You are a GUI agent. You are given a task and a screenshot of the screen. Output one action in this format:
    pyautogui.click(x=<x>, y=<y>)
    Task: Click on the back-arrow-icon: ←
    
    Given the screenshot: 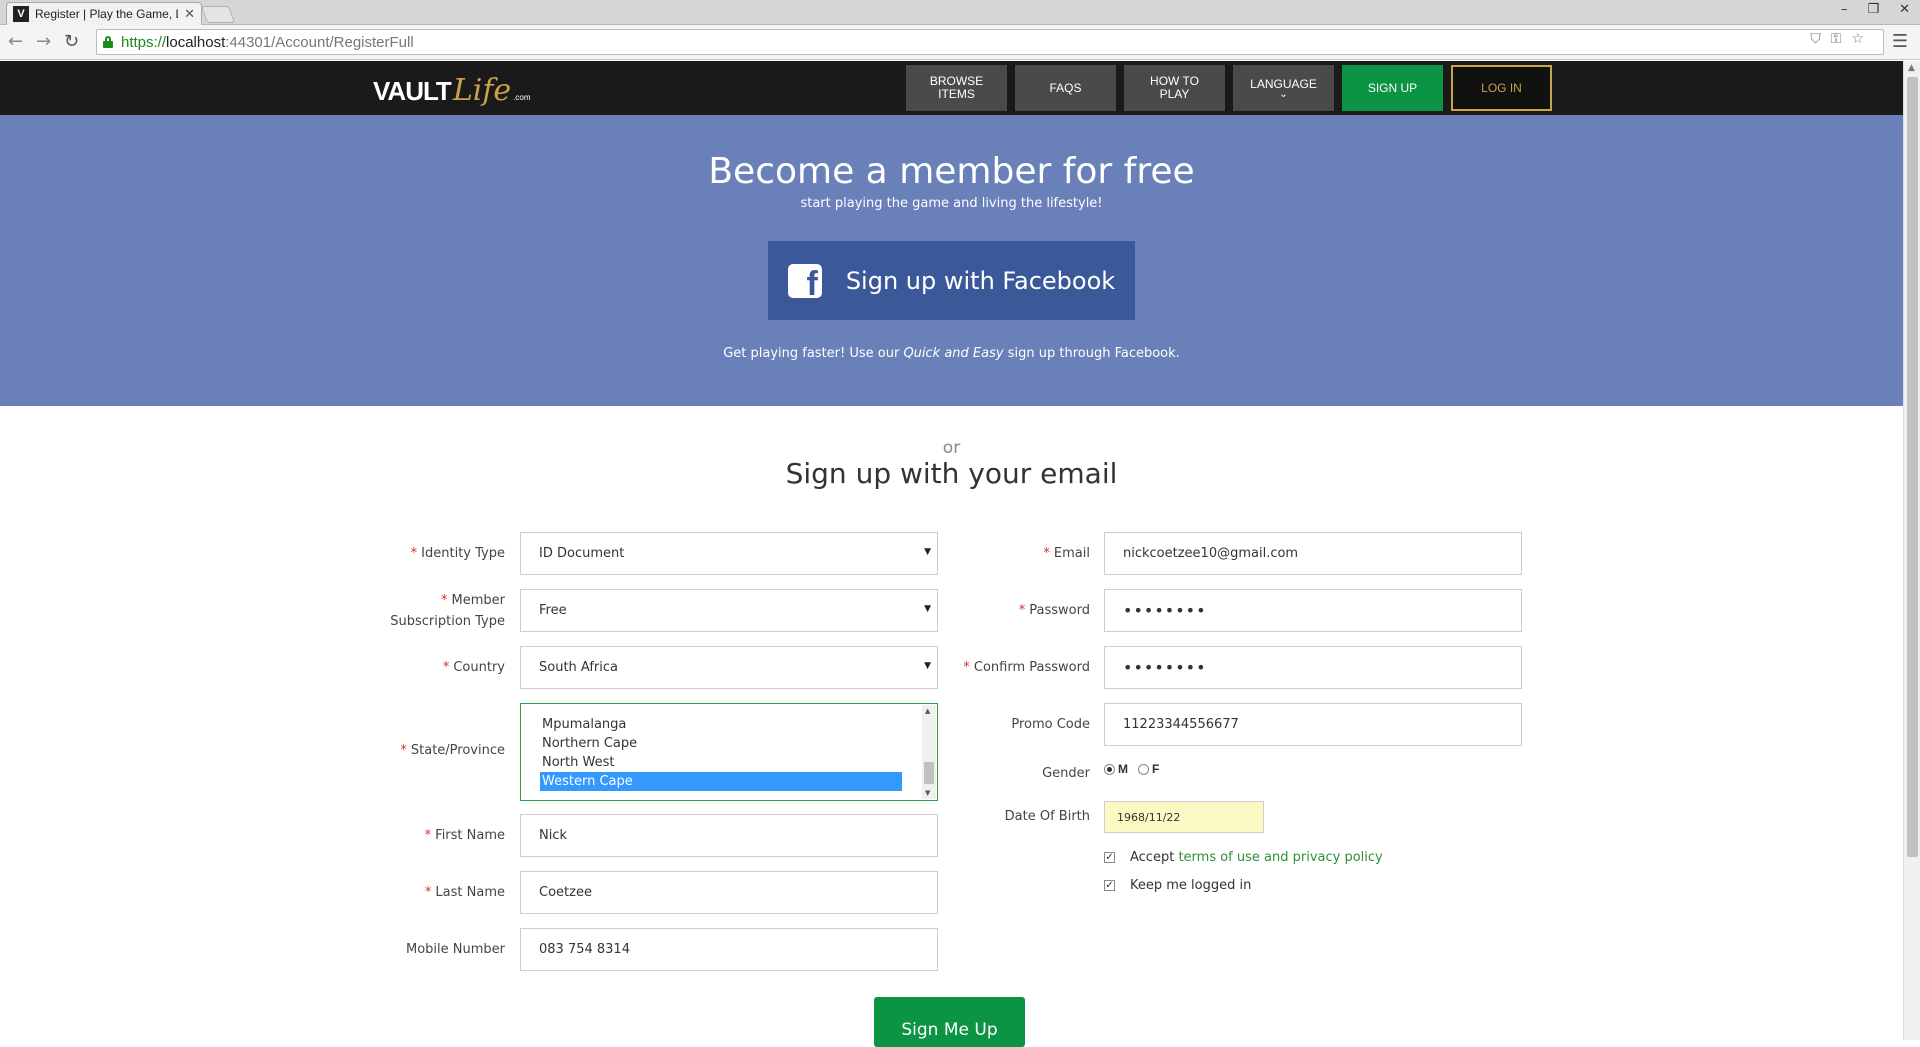 What is the action you would take?
    pyautogui.click(x=15, y=41)
    